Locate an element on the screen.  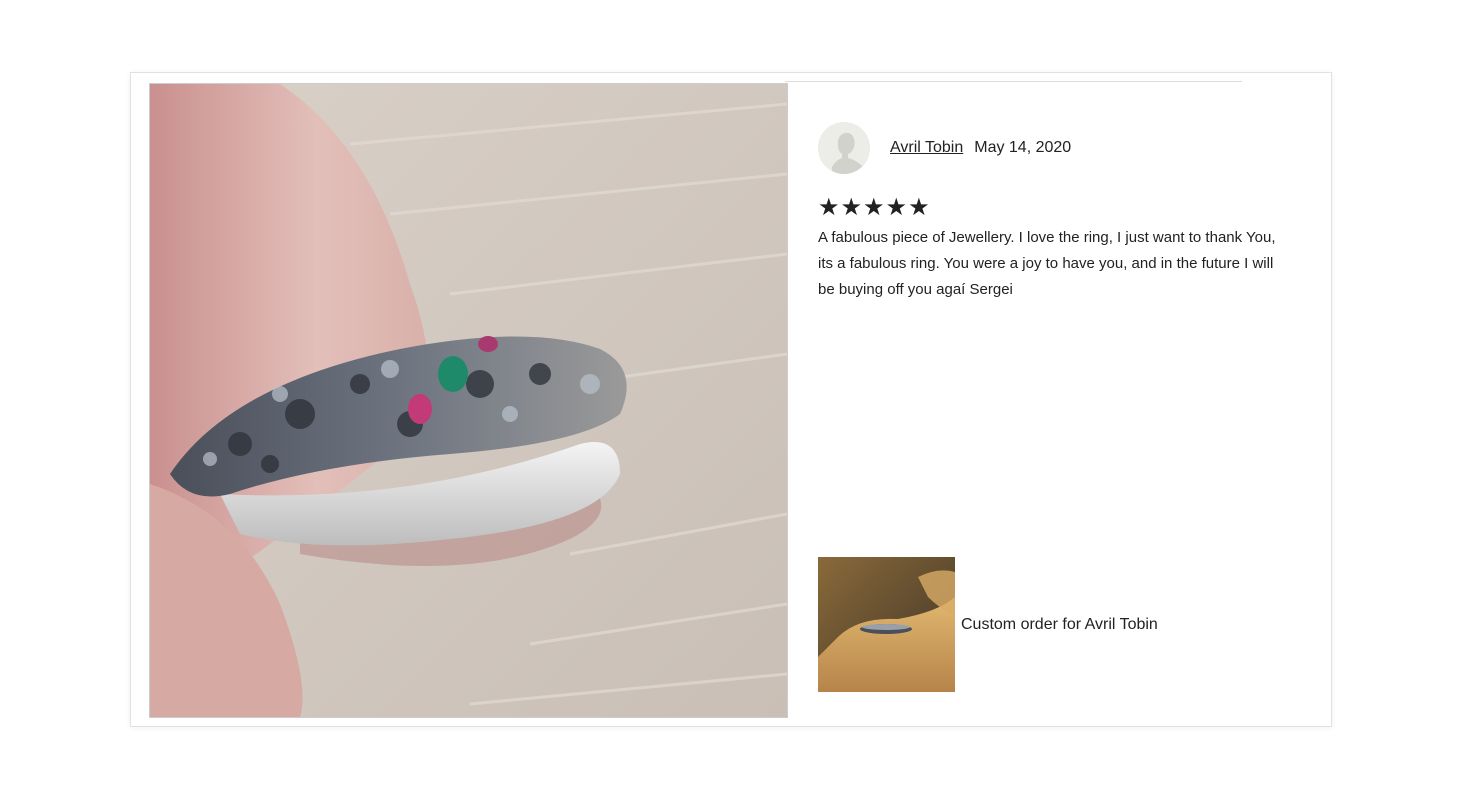
avatar is located at coordinates (844, 148).